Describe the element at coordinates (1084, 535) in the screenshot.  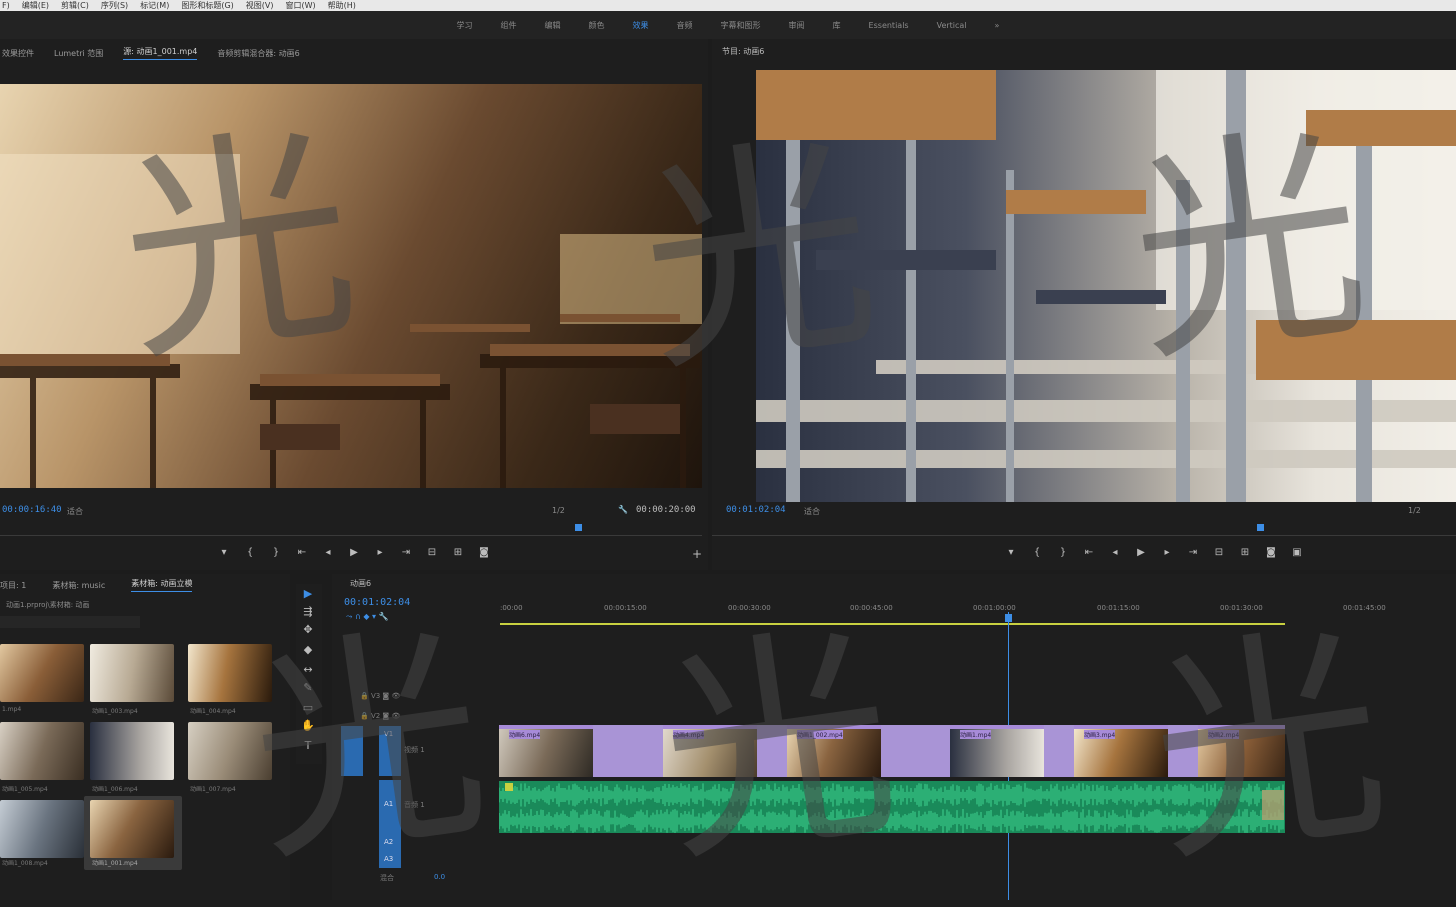
I see `program-scrub-bar` at that location.